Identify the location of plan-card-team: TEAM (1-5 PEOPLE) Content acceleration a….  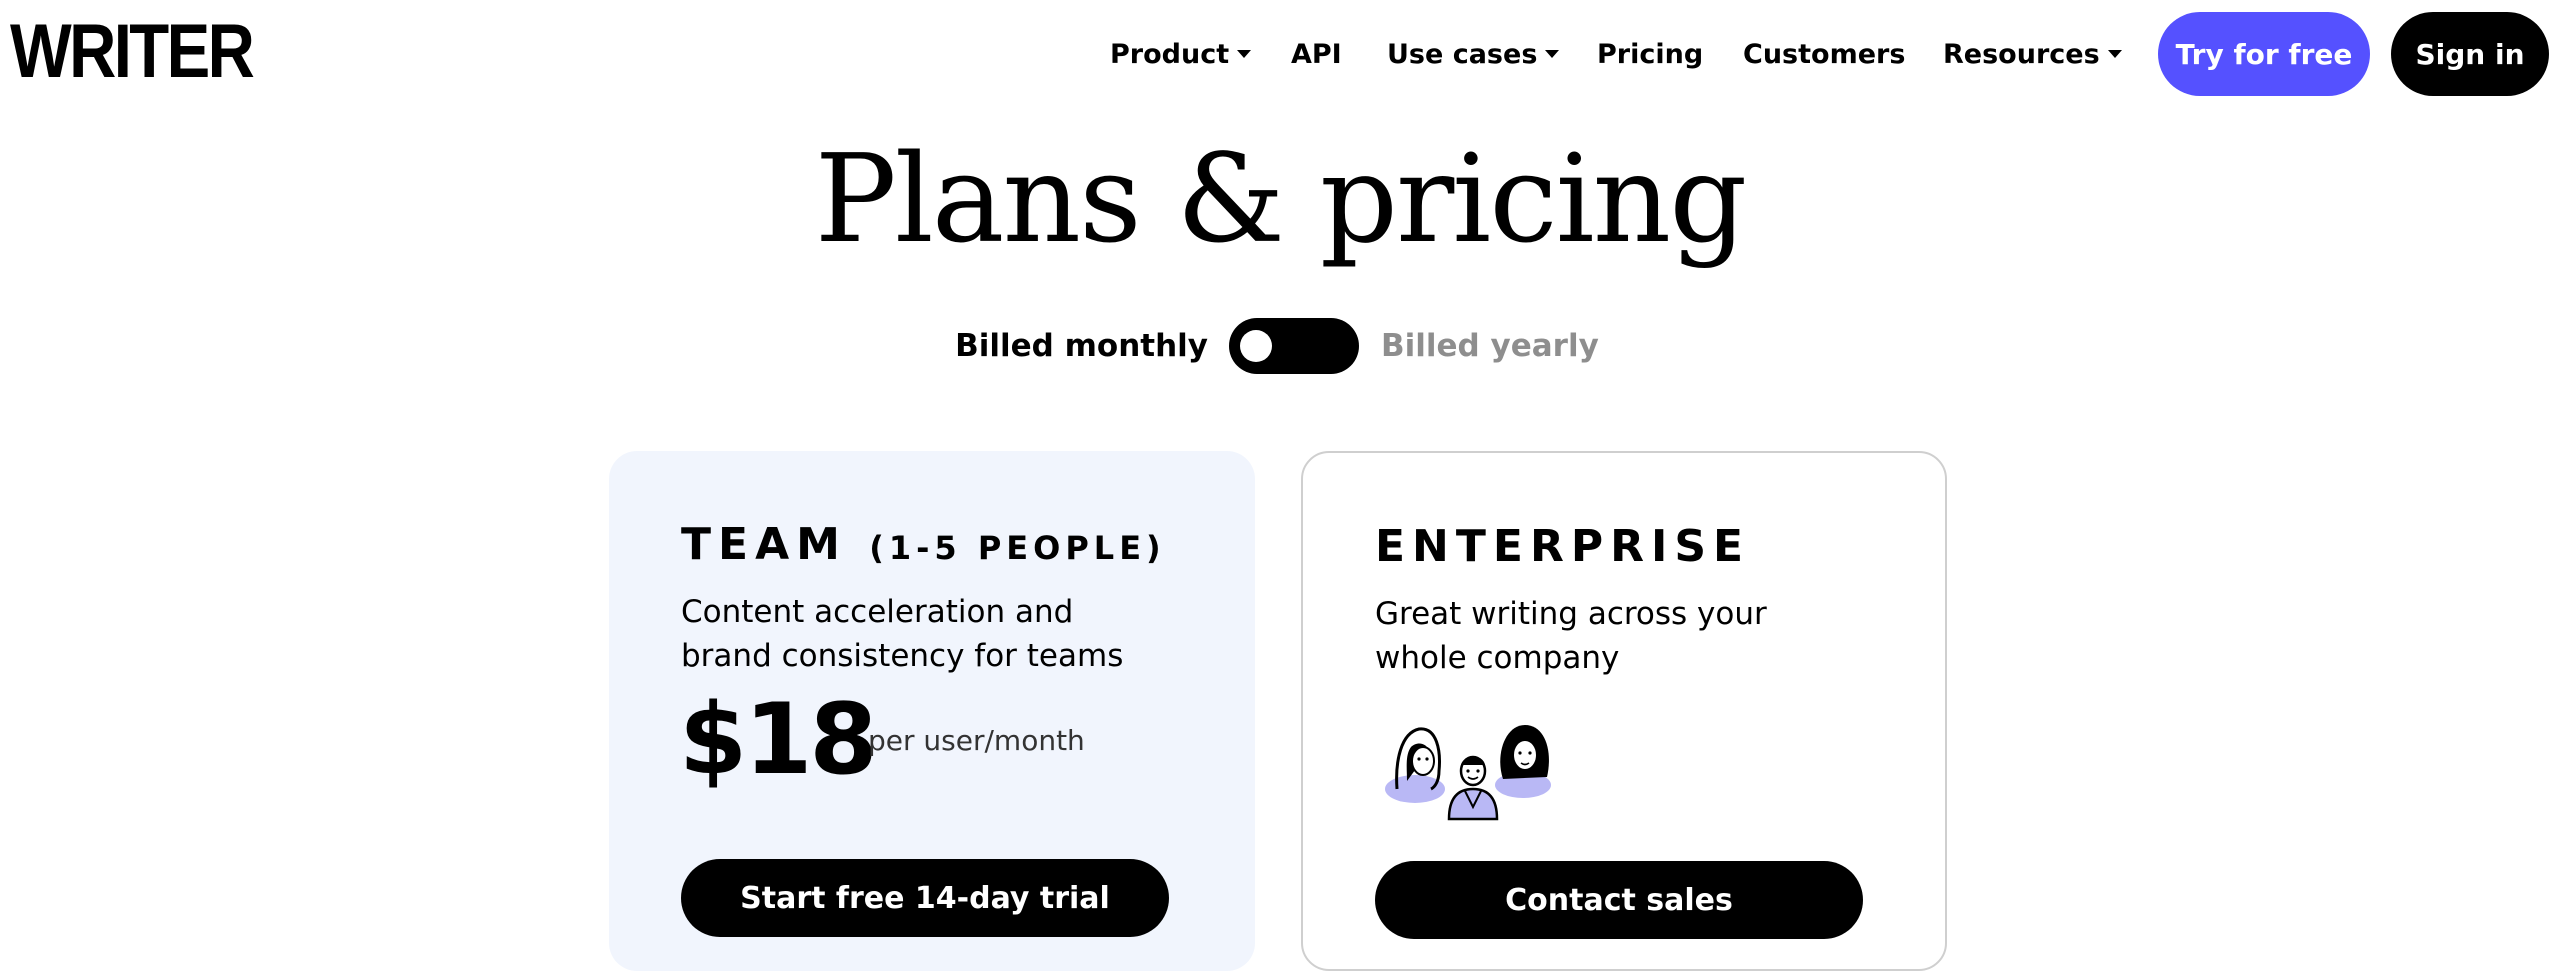
(932, 711).